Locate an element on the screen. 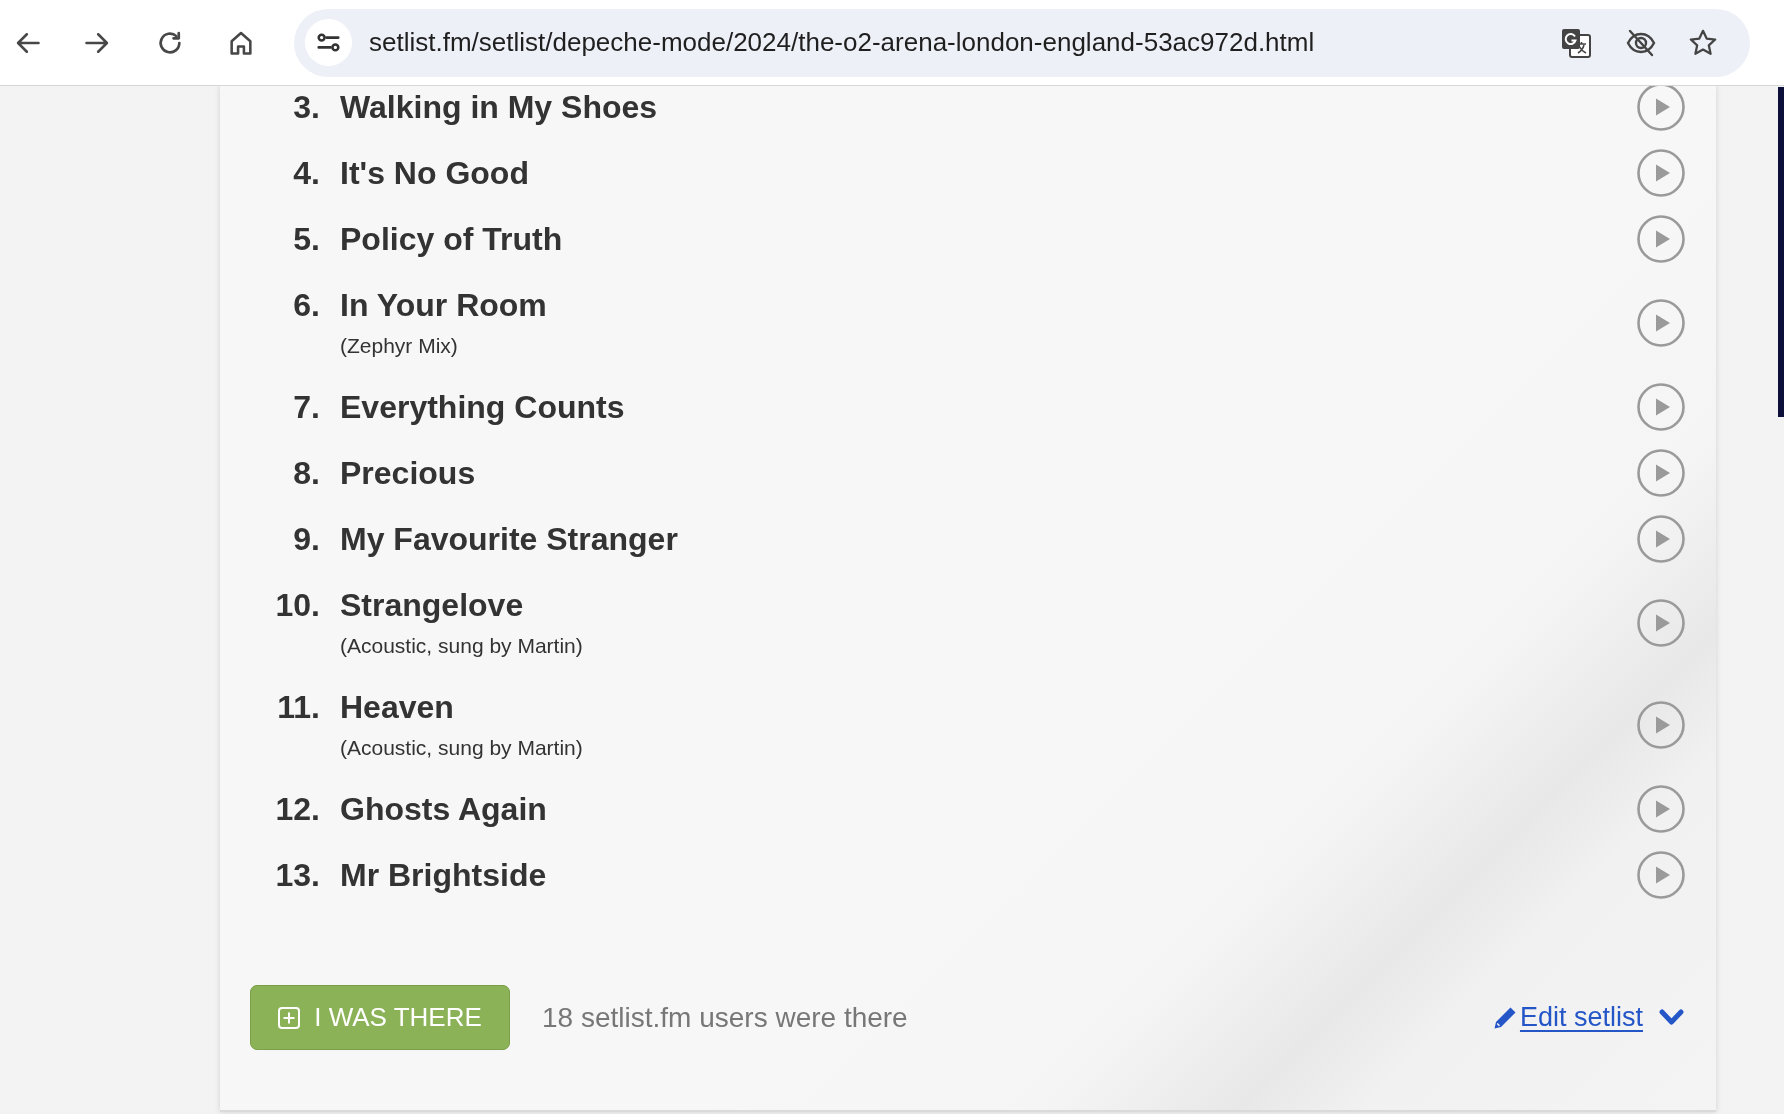 This screenshot has height=1114, width=1784. song-note: (Zephyr Mix) is located at coordinates (399, 346).